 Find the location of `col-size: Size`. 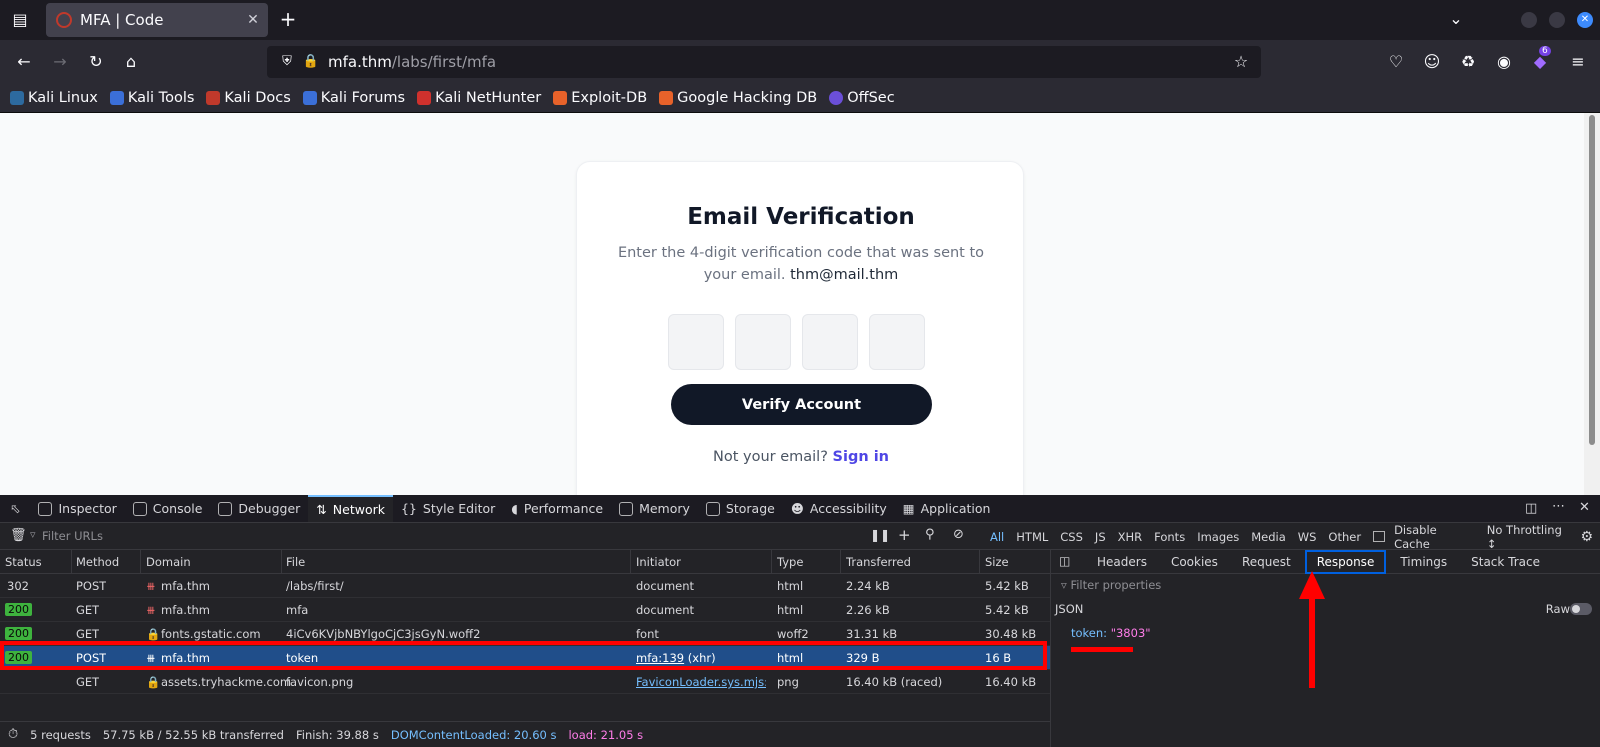

col-size: Size is located at coordinates (997, 562).